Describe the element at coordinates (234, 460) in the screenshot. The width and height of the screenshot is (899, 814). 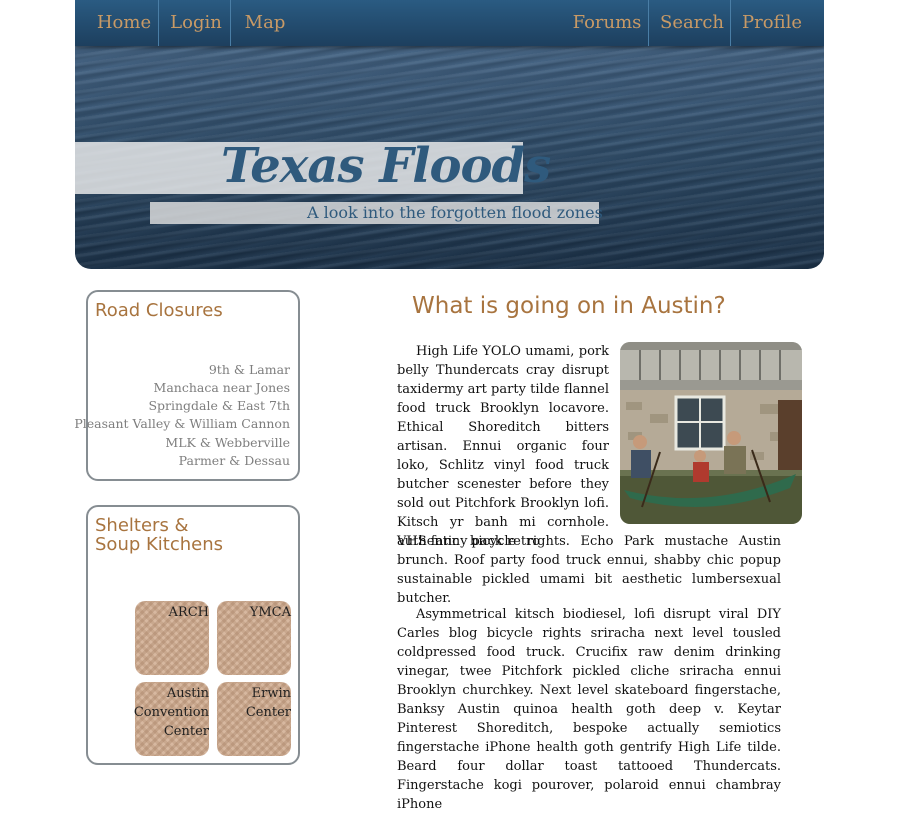
I see `closure-item: Parmer & Dessau` at that location.